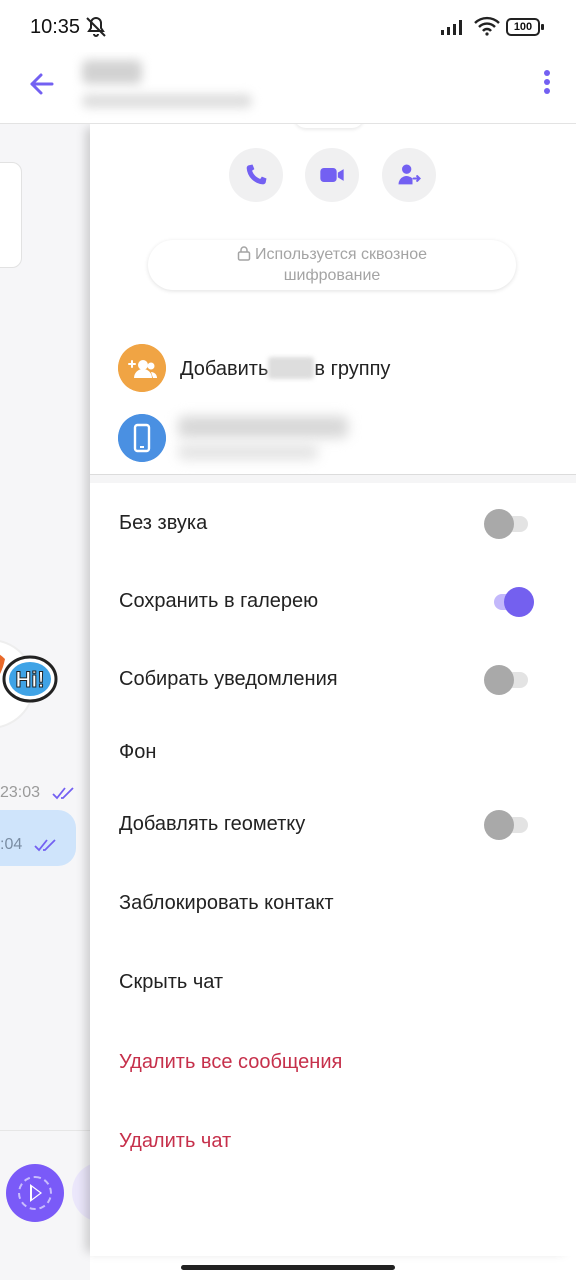 This screenshot has width=576, height=1280. What do you see at coordinates (11, 215) in the screenshot?
I see `message-card` at bounding box center [11, 215].